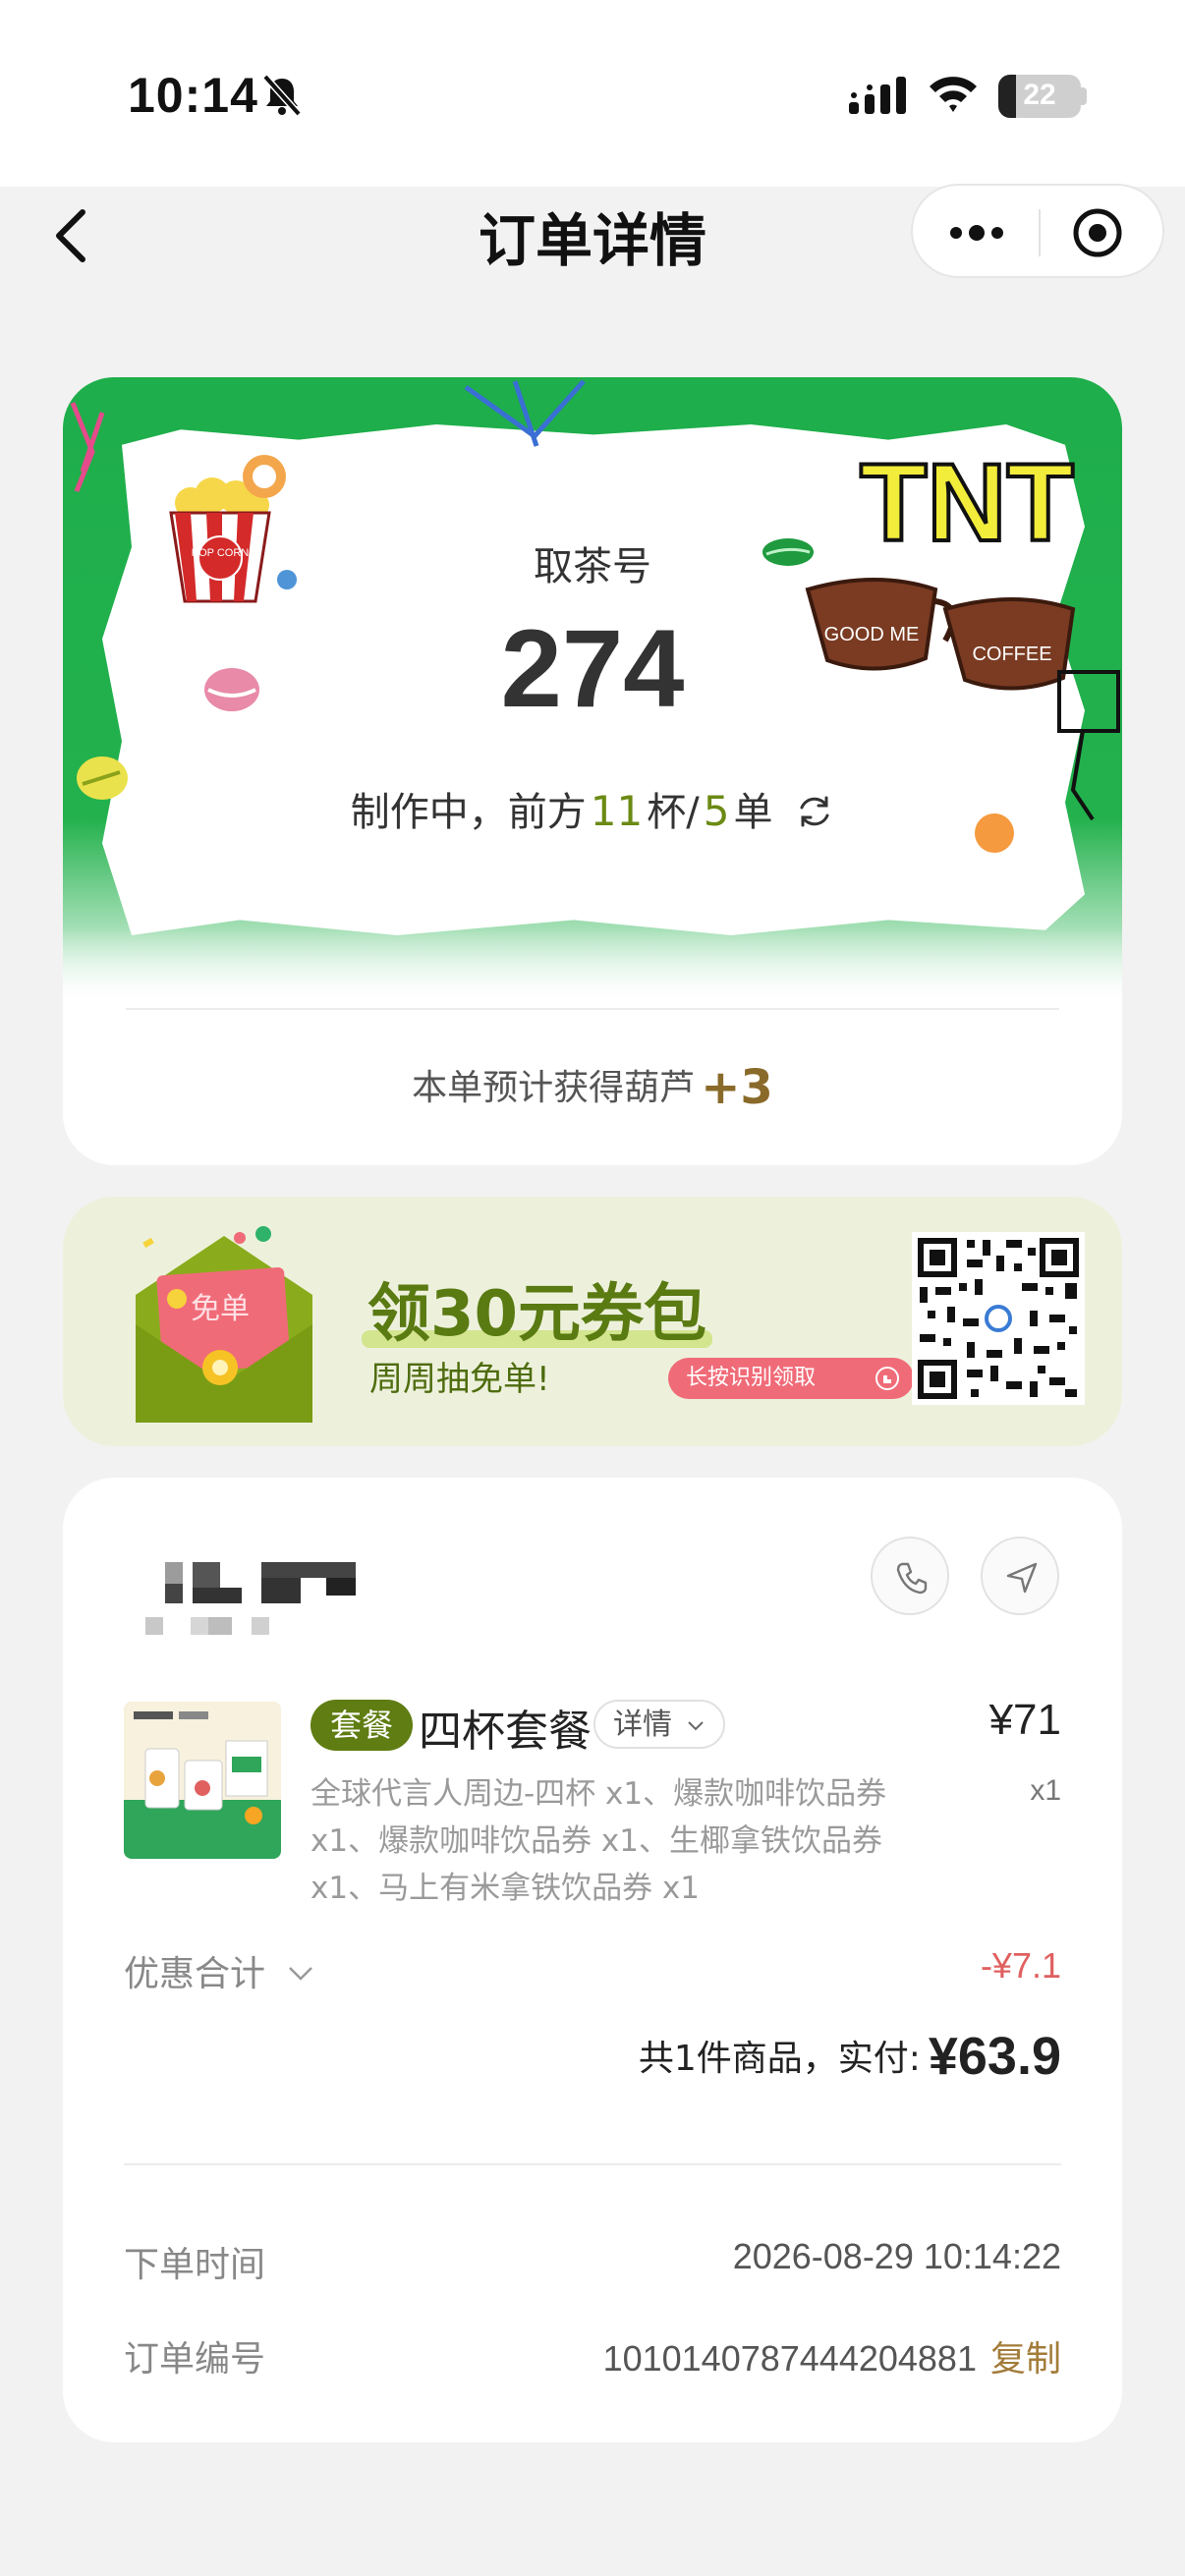 The height and width of the screenshot is (2576, 1185). What do you see at coordinates (362, 1725) in the screenshot?
I see `combo-tag: 套餐` at bounding box center [362, 1725].